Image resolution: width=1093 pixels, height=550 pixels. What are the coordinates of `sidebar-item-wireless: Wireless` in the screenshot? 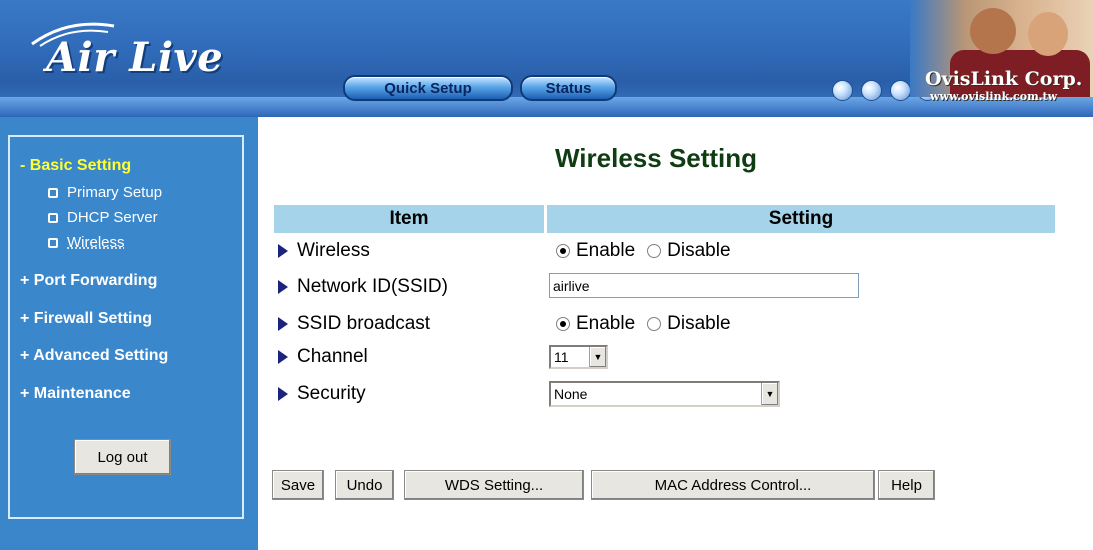 It's located at (86, 242).